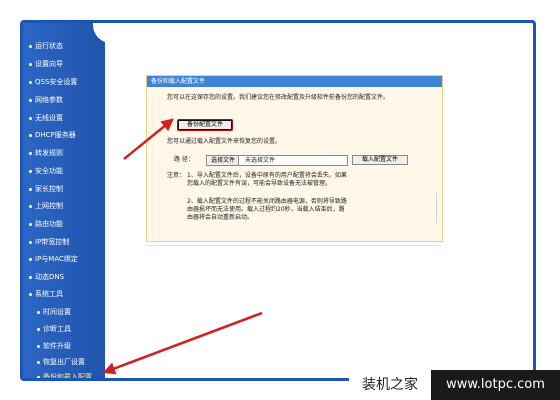  Describe the element at coordinates (182, 343) in the screenshot. I see `arrow-to-backup-menu` at that location.